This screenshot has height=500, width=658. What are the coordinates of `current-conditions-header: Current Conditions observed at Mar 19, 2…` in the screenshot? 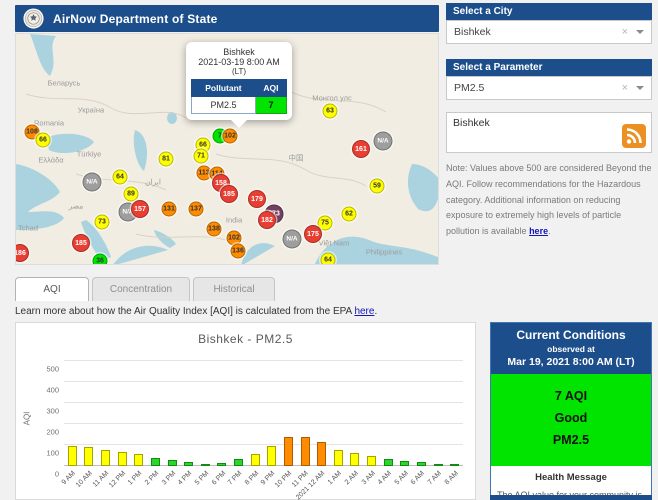 It's located at (571, 348).